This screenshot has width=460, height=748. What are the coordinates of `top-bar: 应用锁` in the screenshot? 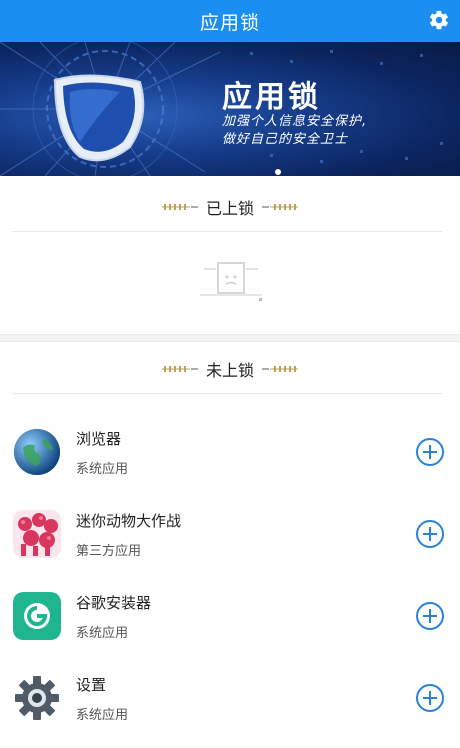 It's located at (230, 21).